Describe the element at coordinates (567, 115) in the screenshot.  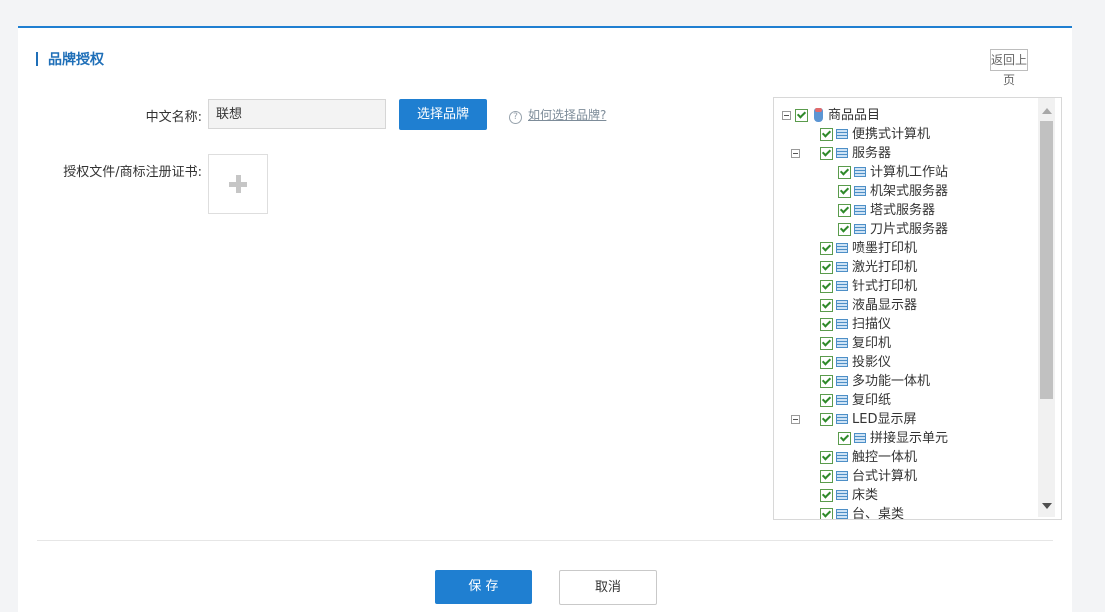
I see `how-to-select-brand-link: 如何选择品牌?` at that location.